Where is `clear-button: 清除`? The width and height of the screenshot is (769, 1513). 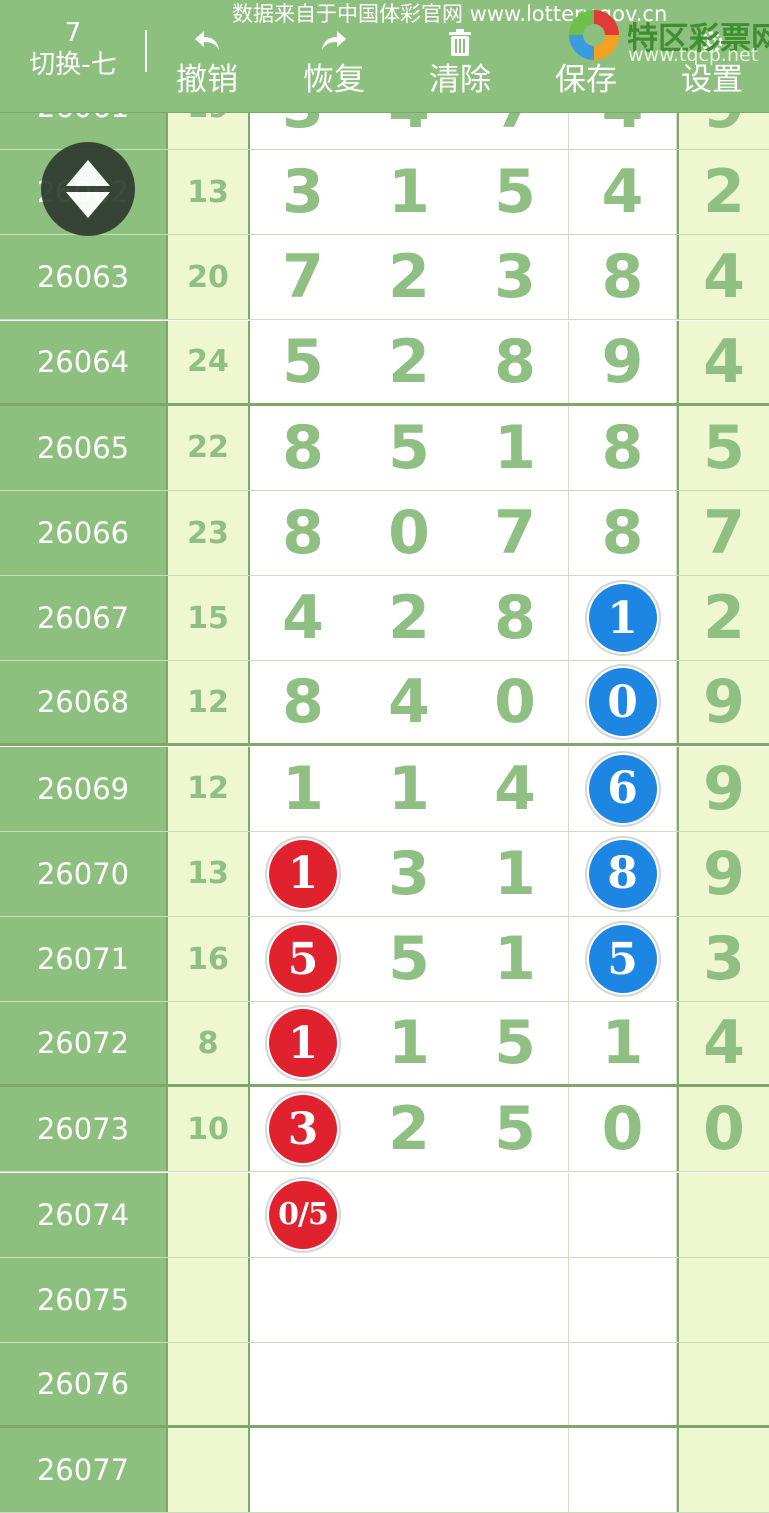
clear-button: 清除 is located at coordinates (460, 64).